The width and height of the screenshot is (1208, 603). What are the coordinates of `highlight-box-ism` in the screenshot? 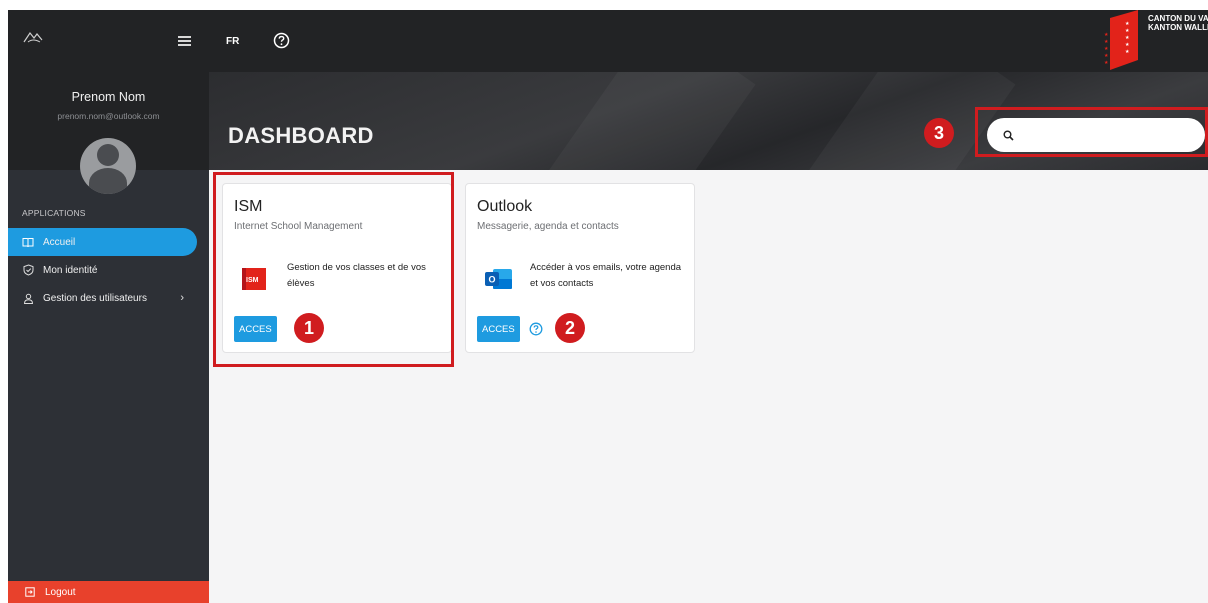 It's located at (333, 269).